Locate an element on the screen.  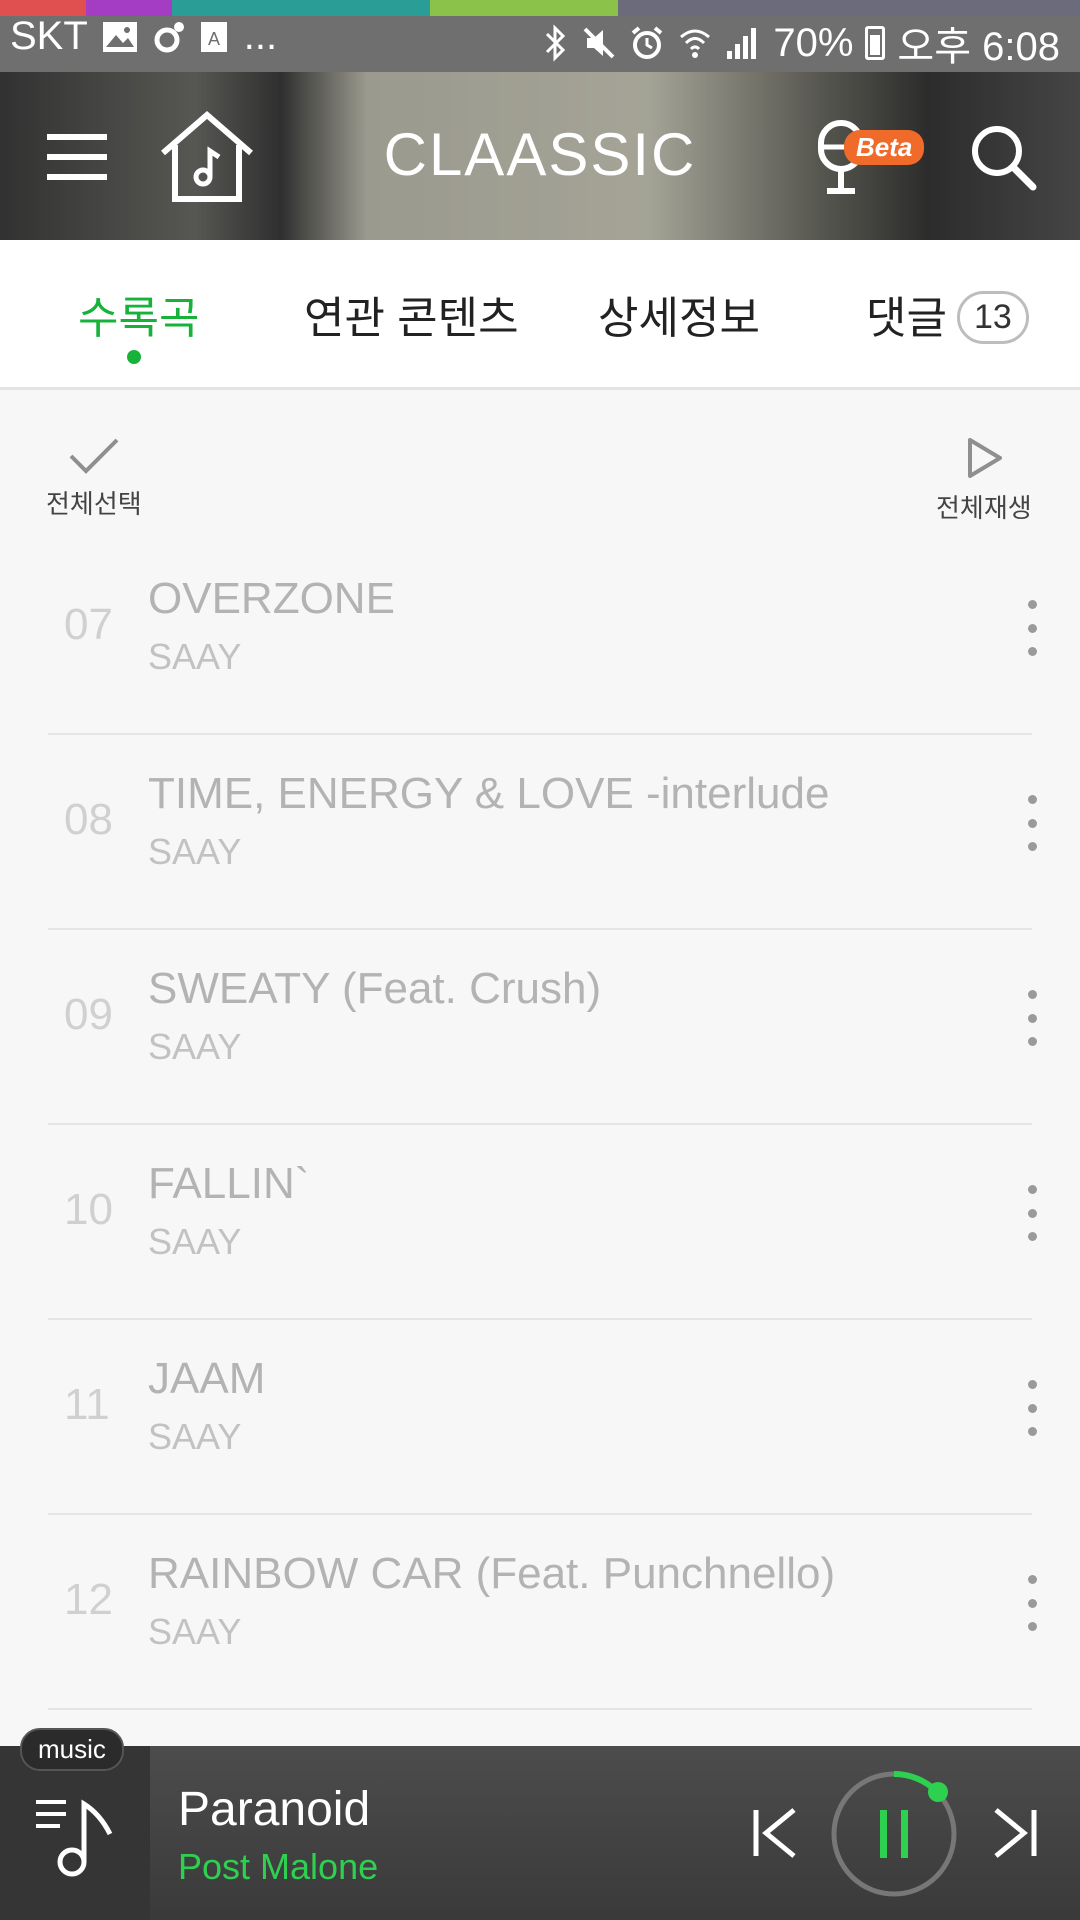
clock: 오후 6:08 is located at coordinates (978, 47).